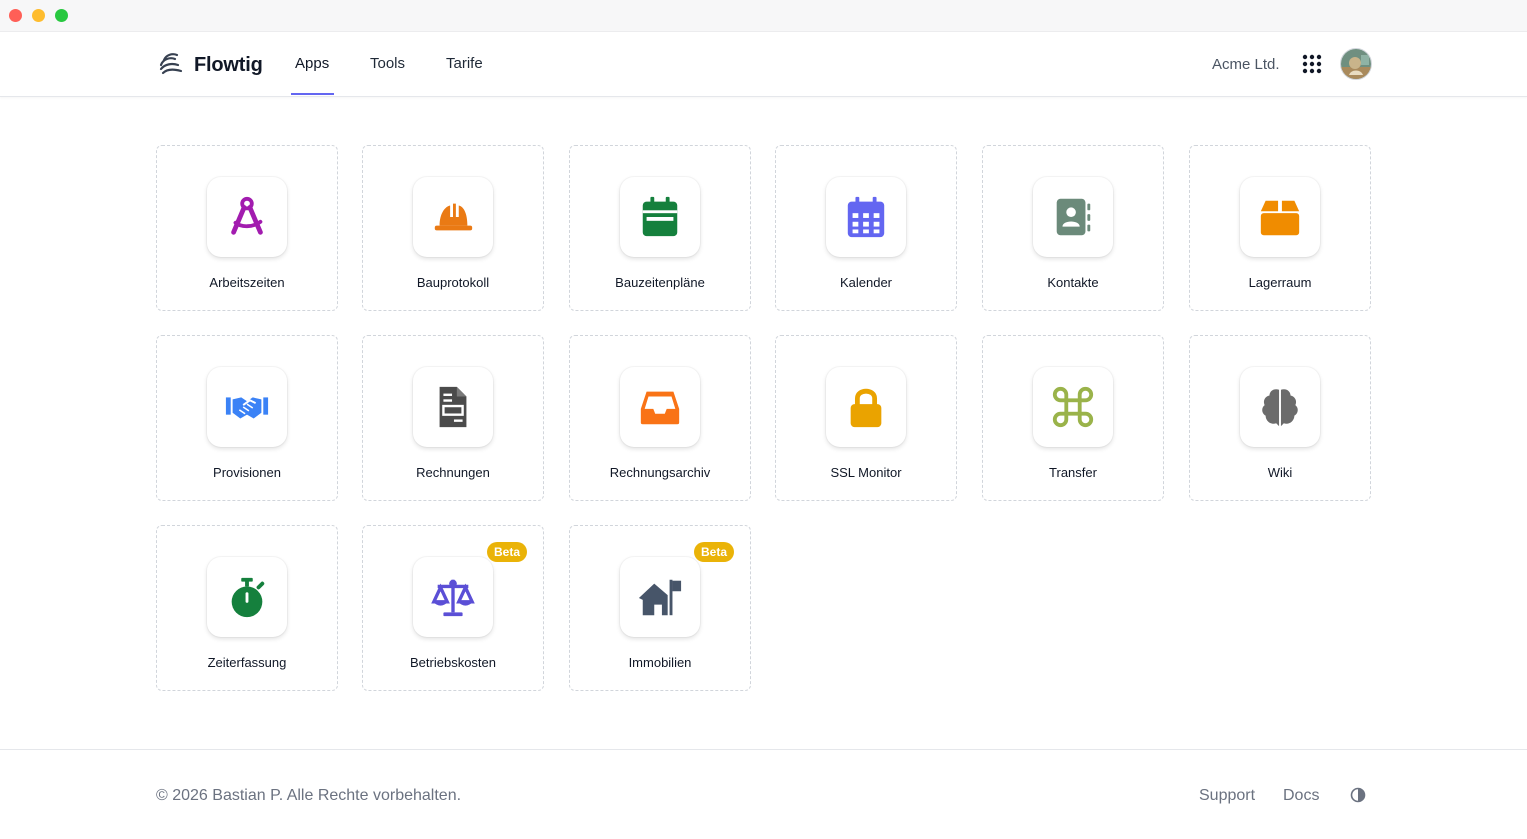  What do you see at coordinates (1073, 282) in the screenshot?
I see `app-label: Kontakte` at bounding box center [1073, 282].